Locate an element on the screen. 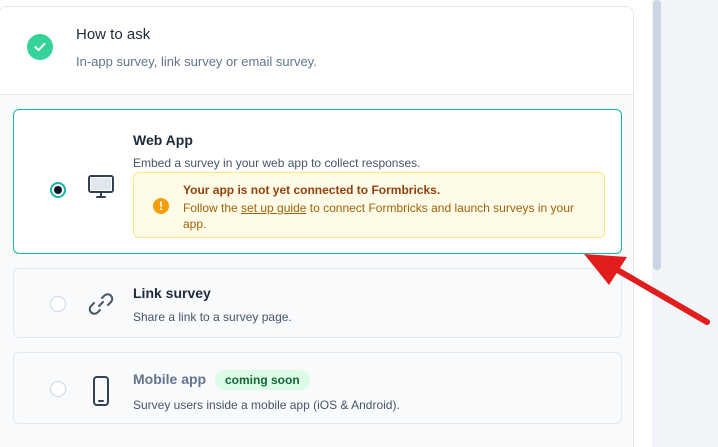 This screenshot has height=447, width=718. check-circle-icon is located at coordinates (40, 47).